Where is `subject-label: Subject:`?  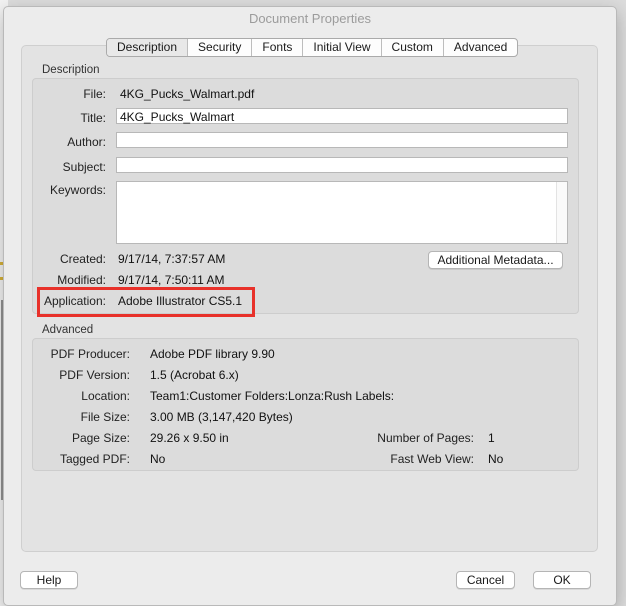 subject-label: Subject: is located at coordinates (84, 167).